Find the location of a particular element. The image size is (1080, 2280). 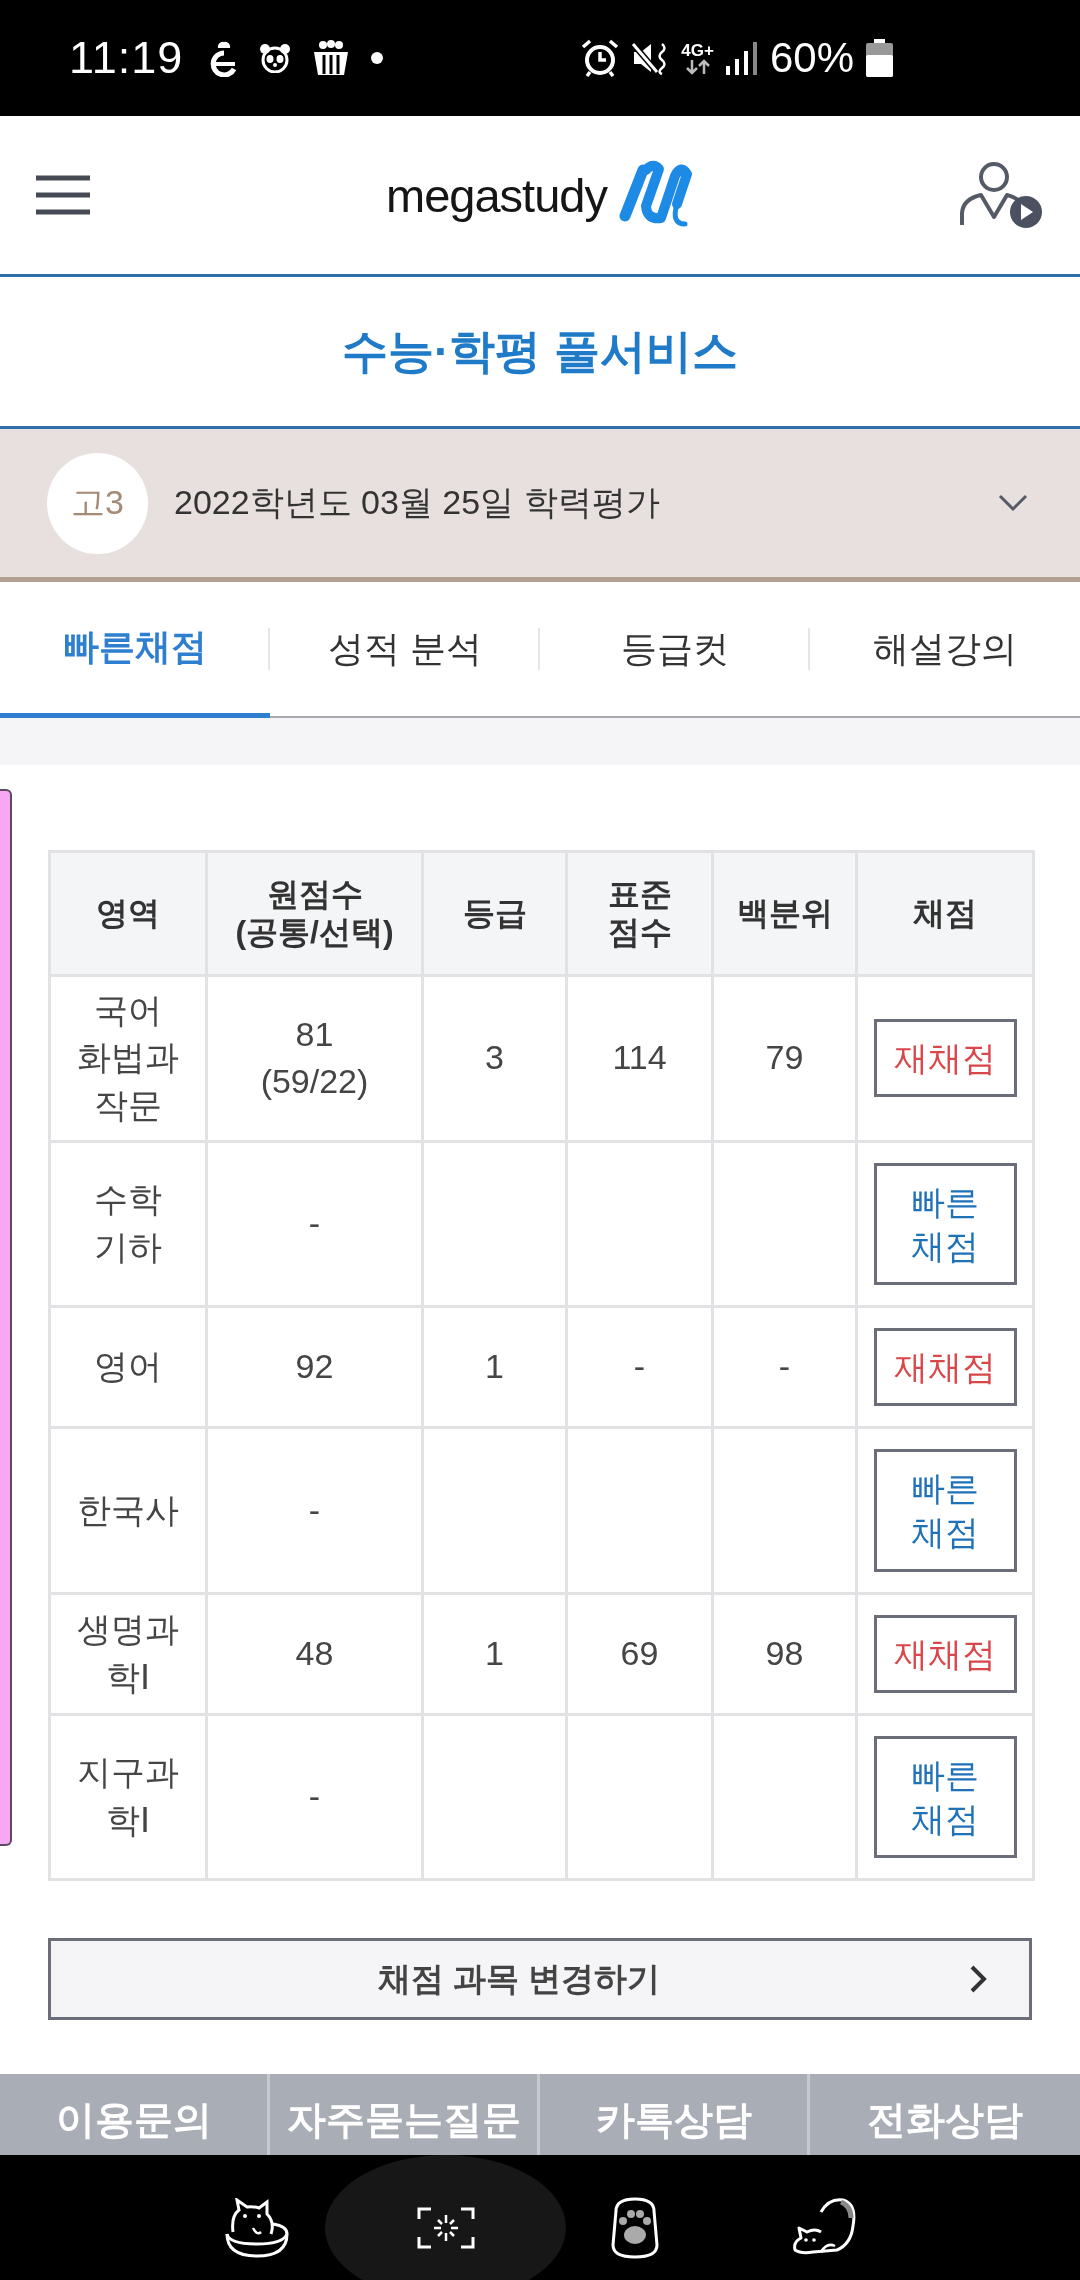

table-cell: 79 is located at coordinates (784, 1058).